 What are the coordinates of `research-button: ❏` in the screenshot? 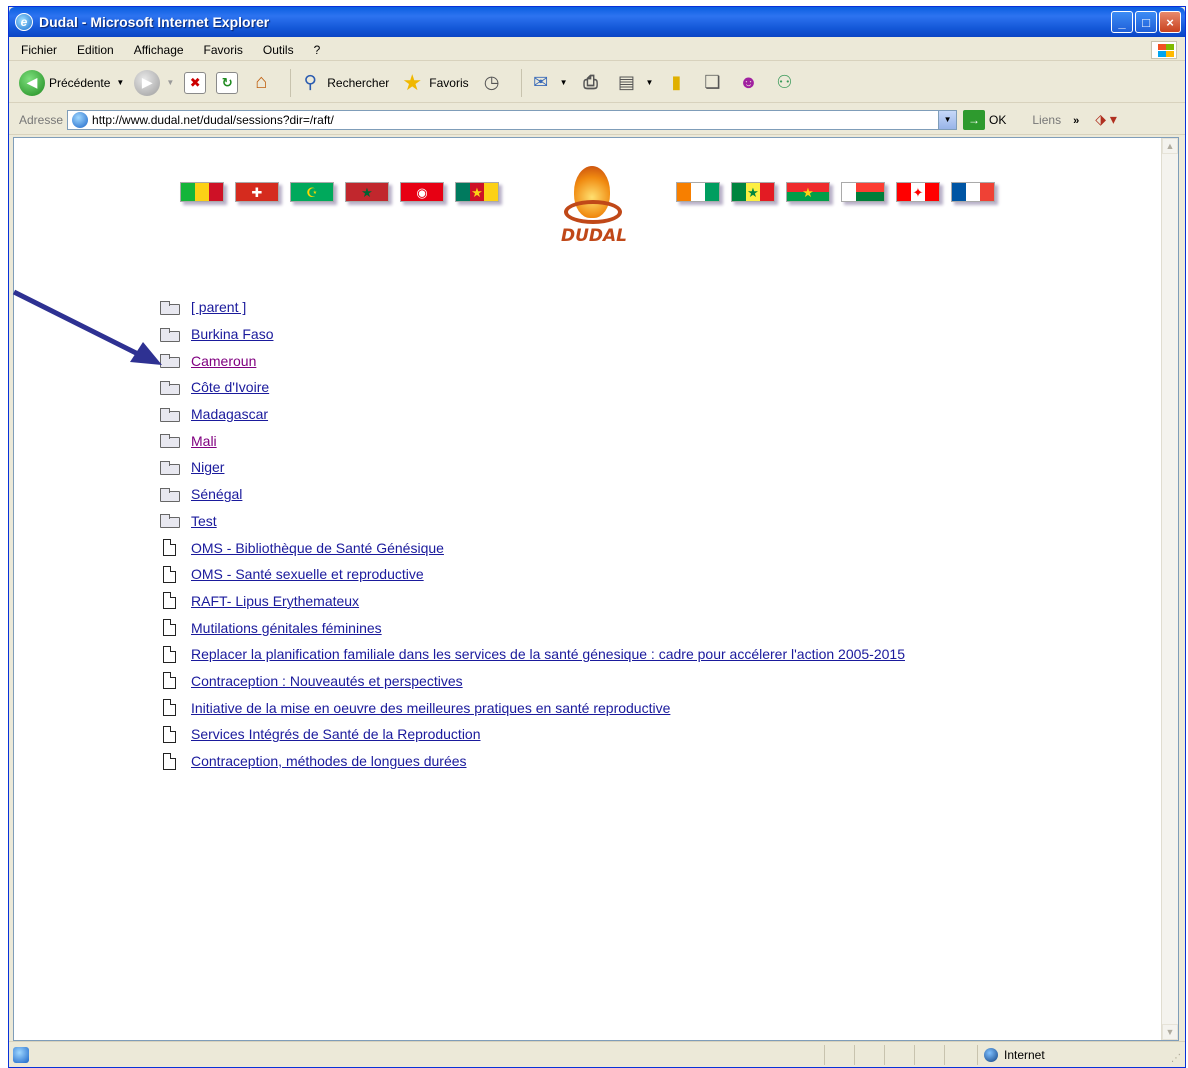 It's located at (712, 83).